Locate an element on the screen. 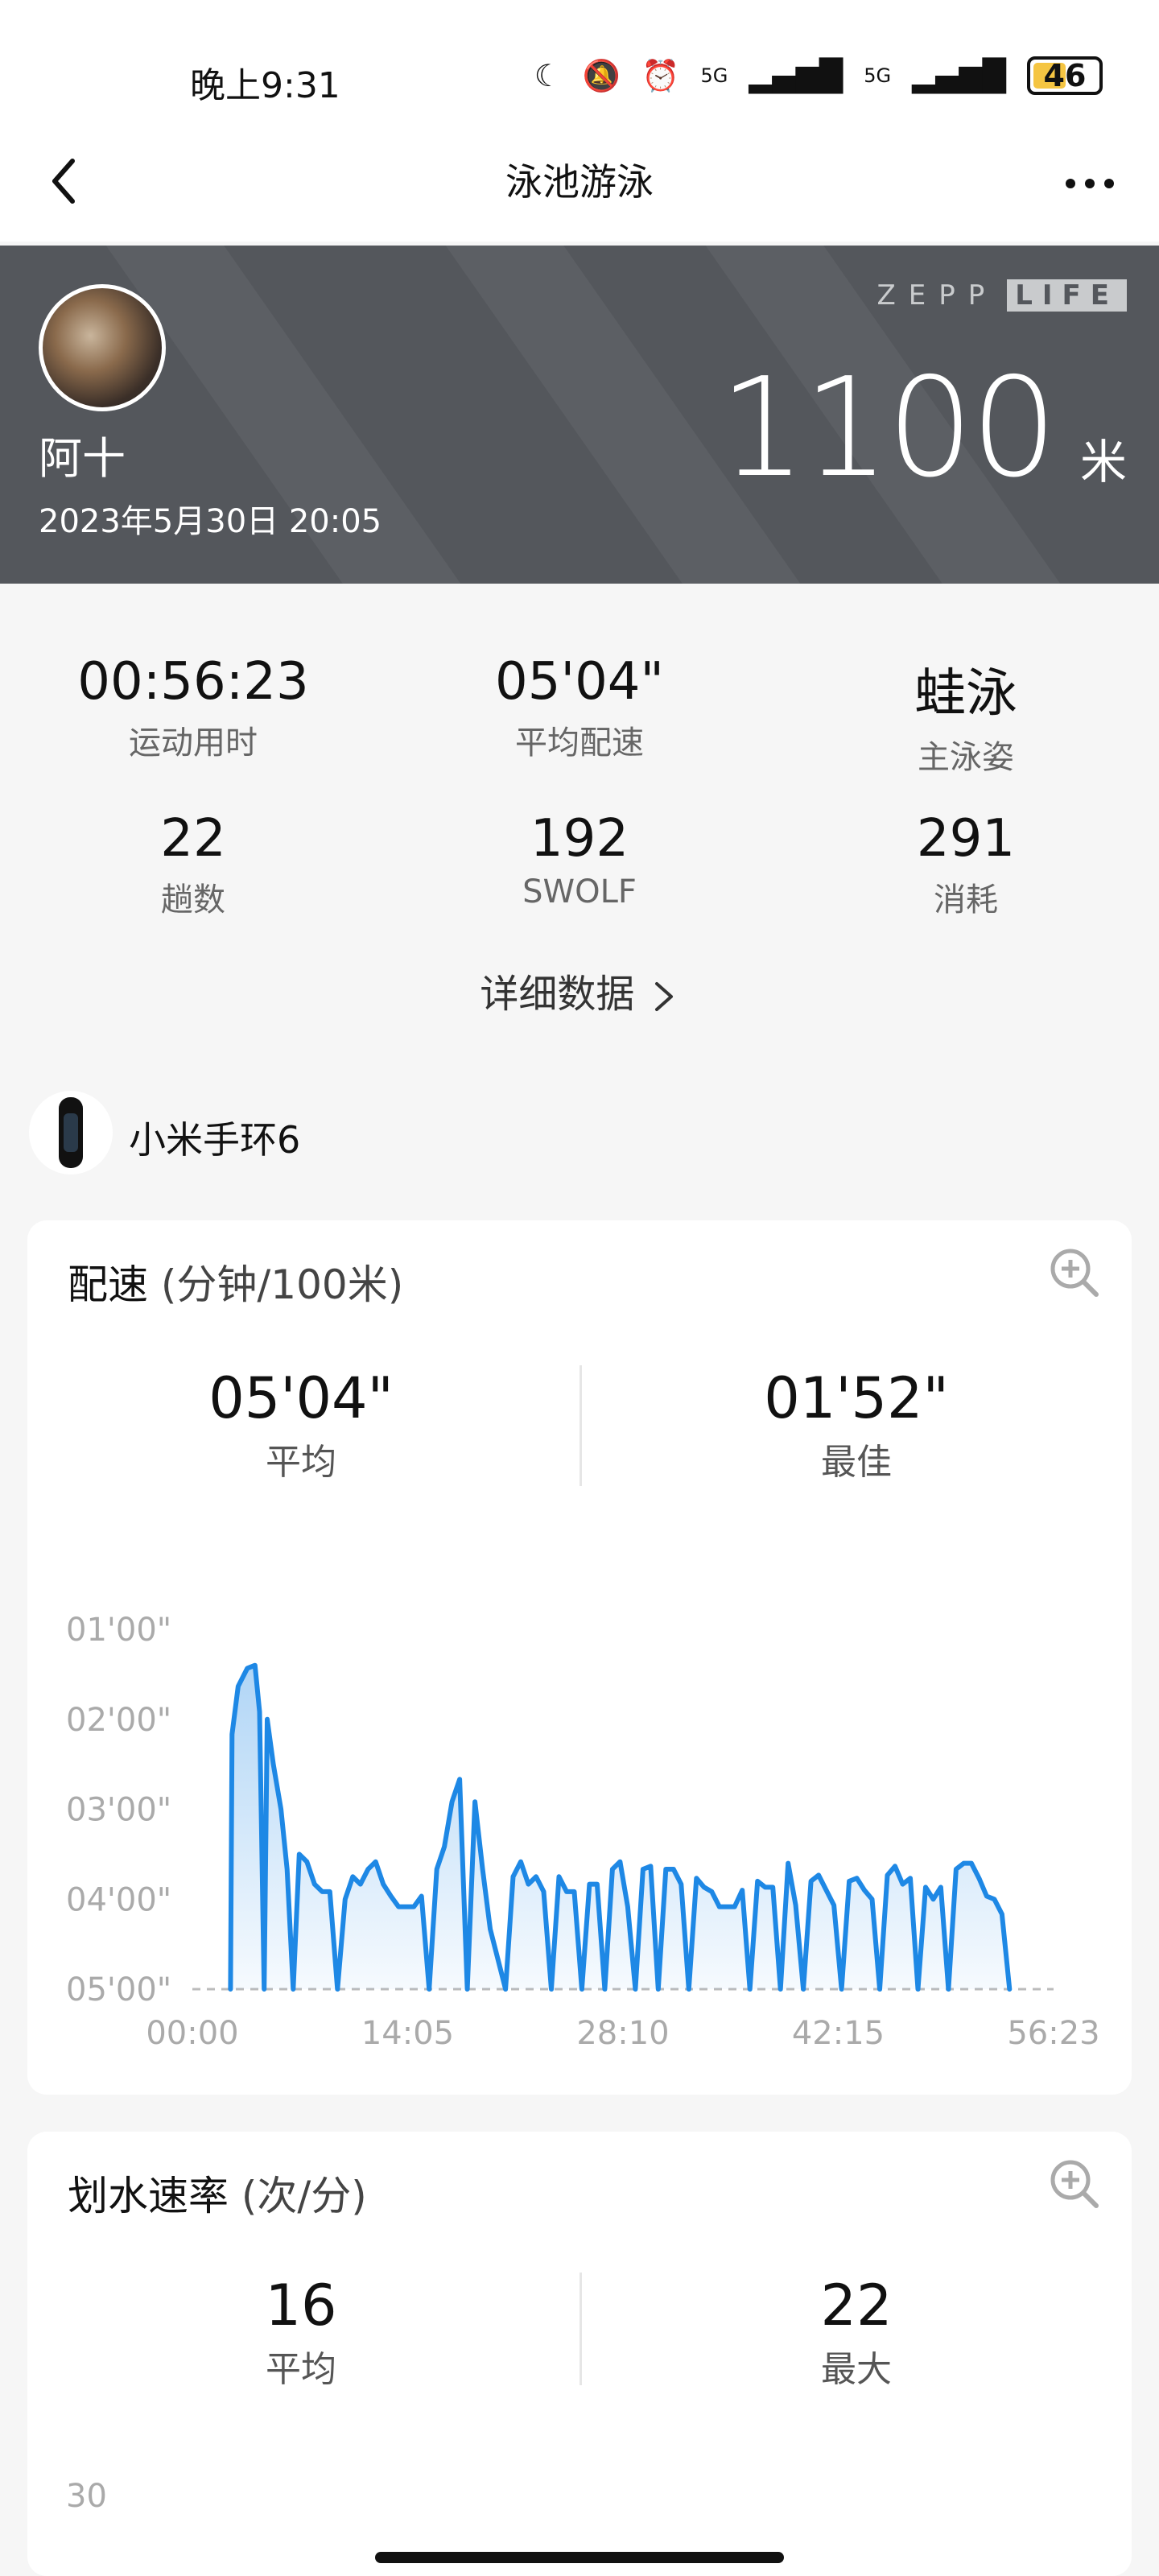 The width and height of the screenshot is (1159, 2576). stat-stroke: 蛙泳 主泳姿 is located at coordinates (966, 715).